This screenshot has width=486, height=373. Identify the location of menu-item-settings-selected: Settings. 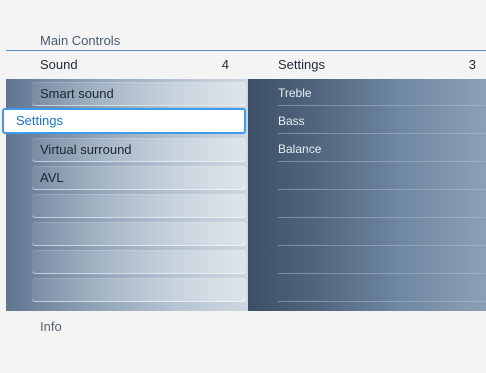
(124, 121).